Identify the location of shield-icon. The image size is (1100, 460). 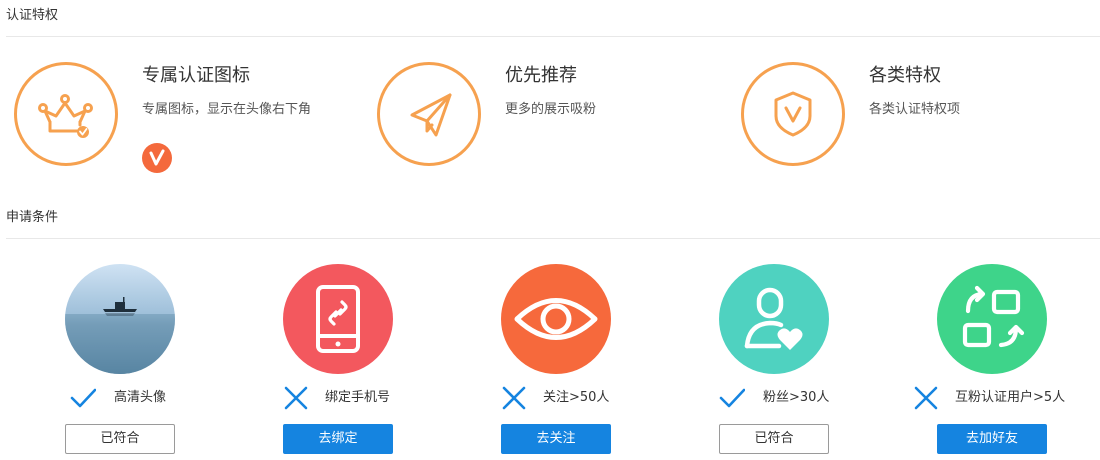
(793, 114).